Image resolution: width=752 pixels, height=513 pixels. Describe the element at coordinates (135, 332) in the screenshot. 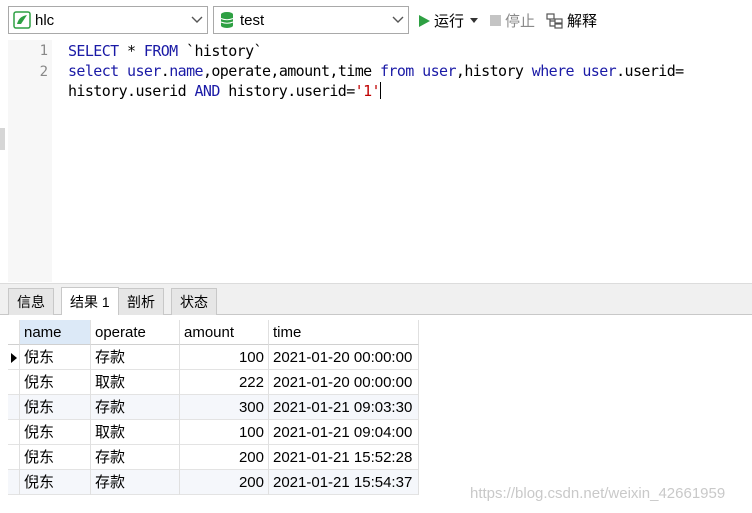

I see `column-header-operate: operate` at that location.